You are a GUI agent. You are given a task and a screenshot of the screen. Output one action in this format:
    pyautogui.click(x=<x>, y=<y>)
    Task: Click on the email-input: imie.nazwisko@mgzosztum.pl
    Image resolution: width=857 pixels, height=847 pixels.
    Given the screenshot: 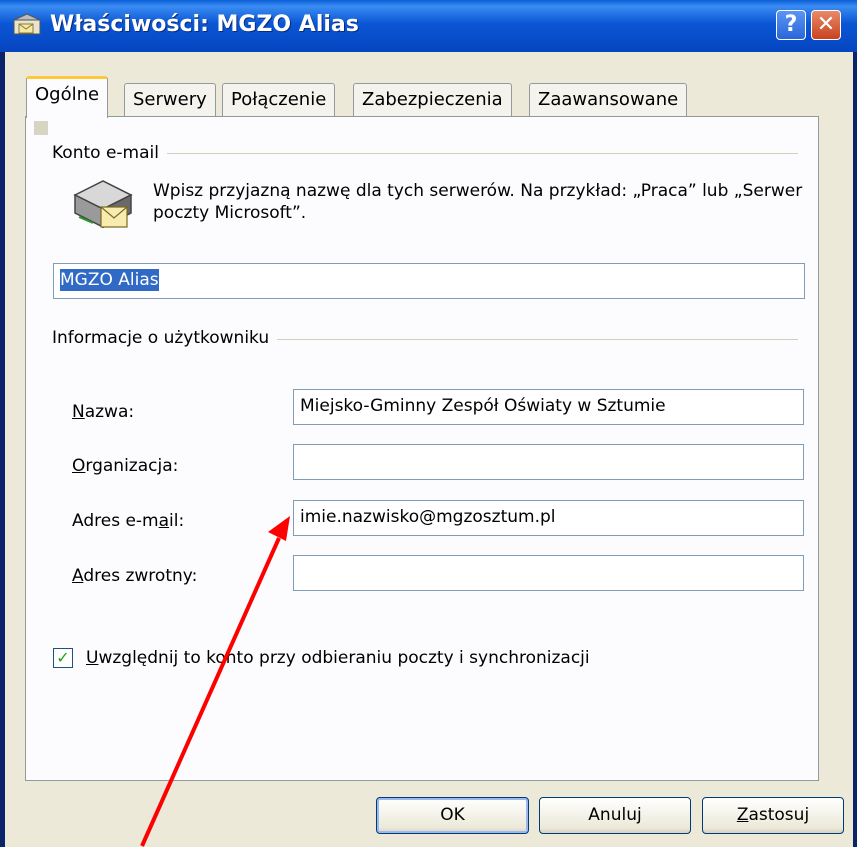 What is the action you would take?
    pyautogui.click(x=548, y=518)
    